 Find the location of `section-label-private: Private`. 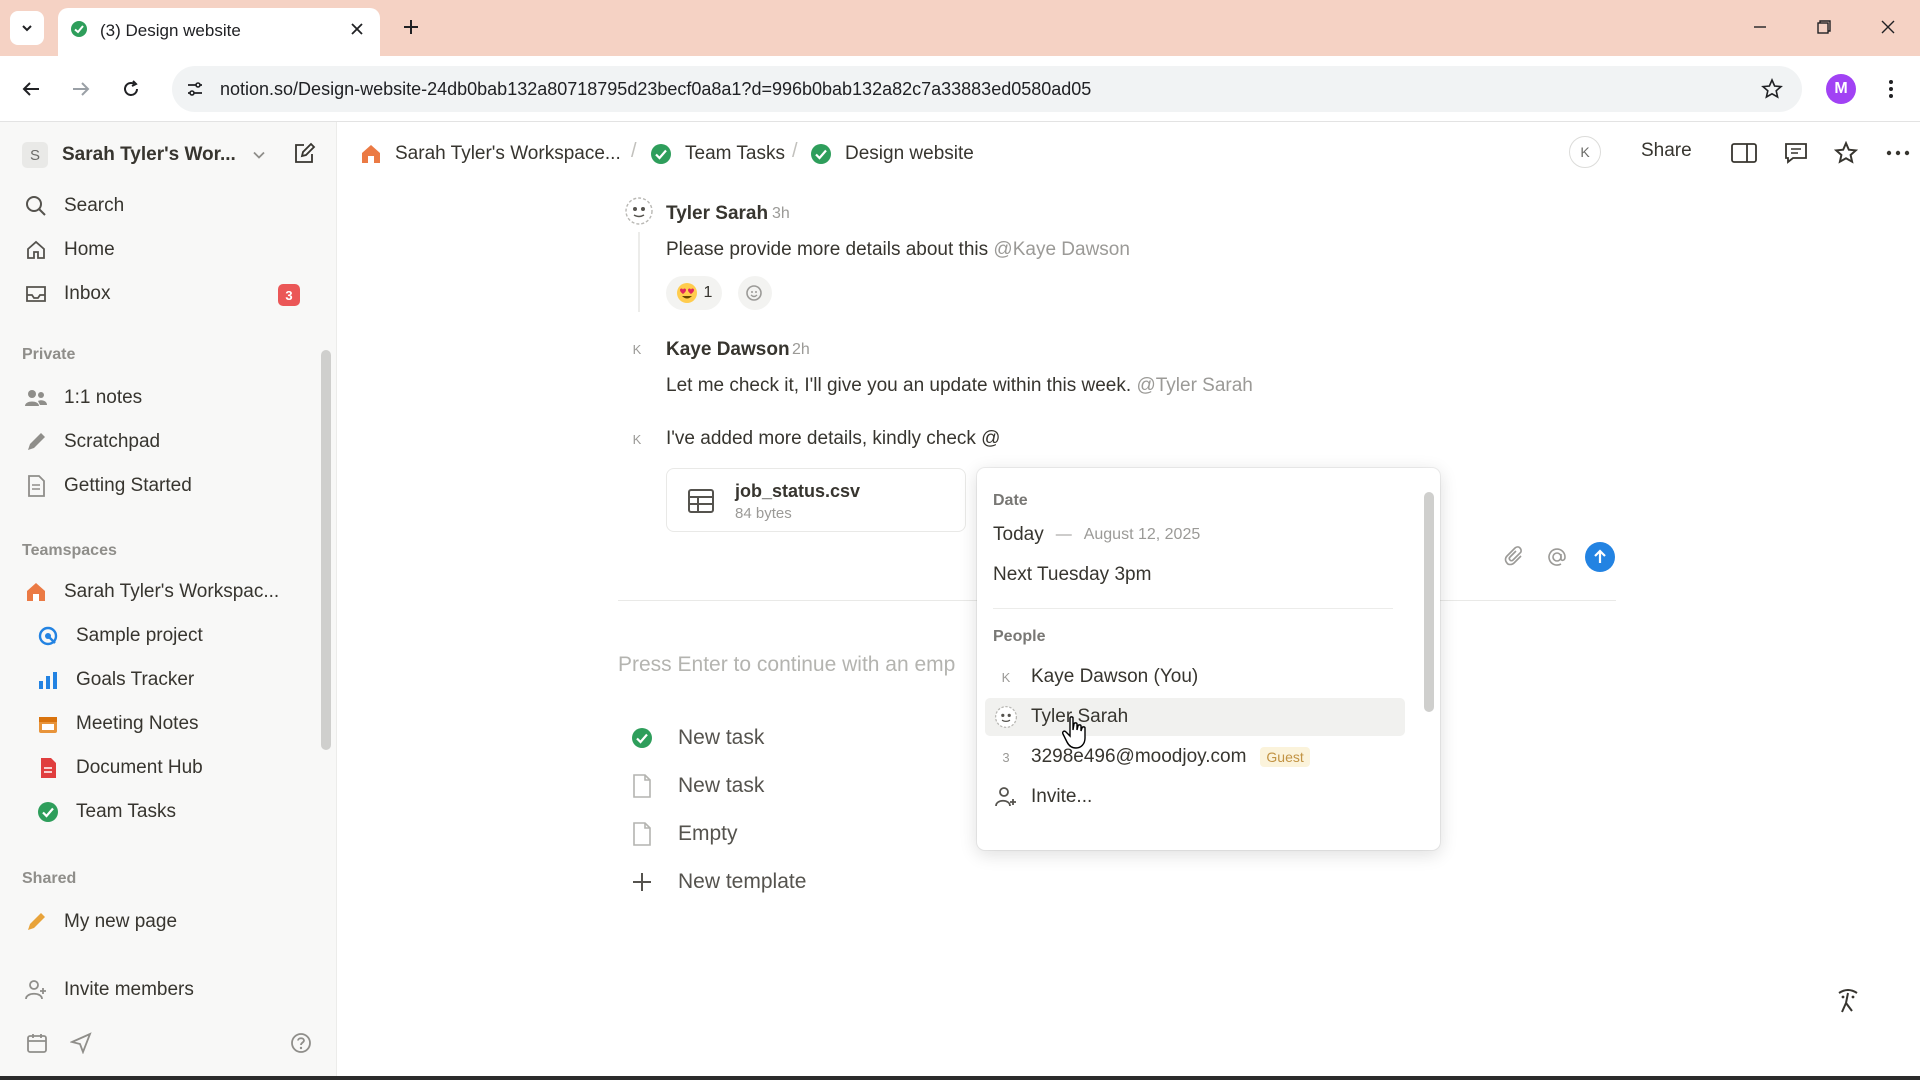

section-label-private: Private is located at coordinates (48, 355).